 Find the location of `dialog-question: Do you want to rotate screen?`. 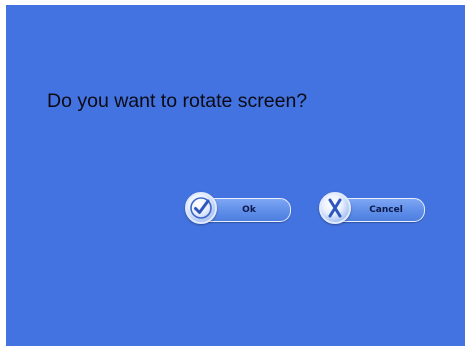

dialog-question: Do you want to rotate screen? is located at coordinates (177, 101).